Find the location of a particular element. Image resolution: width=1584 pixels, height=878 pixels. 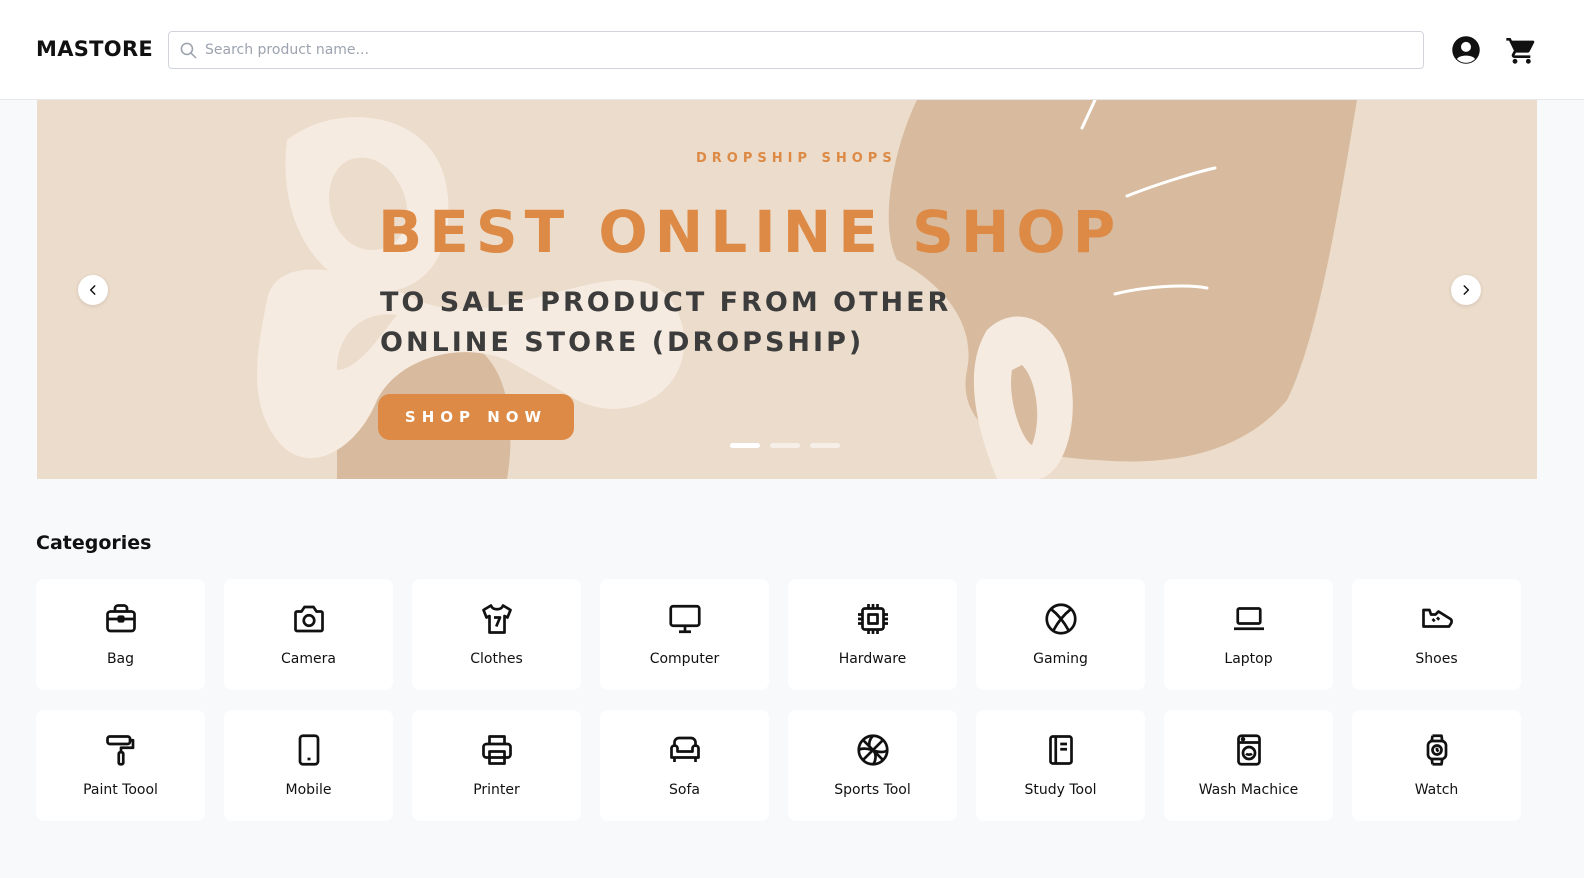

category-label: Laptop is located at coordinates (1248, 659).